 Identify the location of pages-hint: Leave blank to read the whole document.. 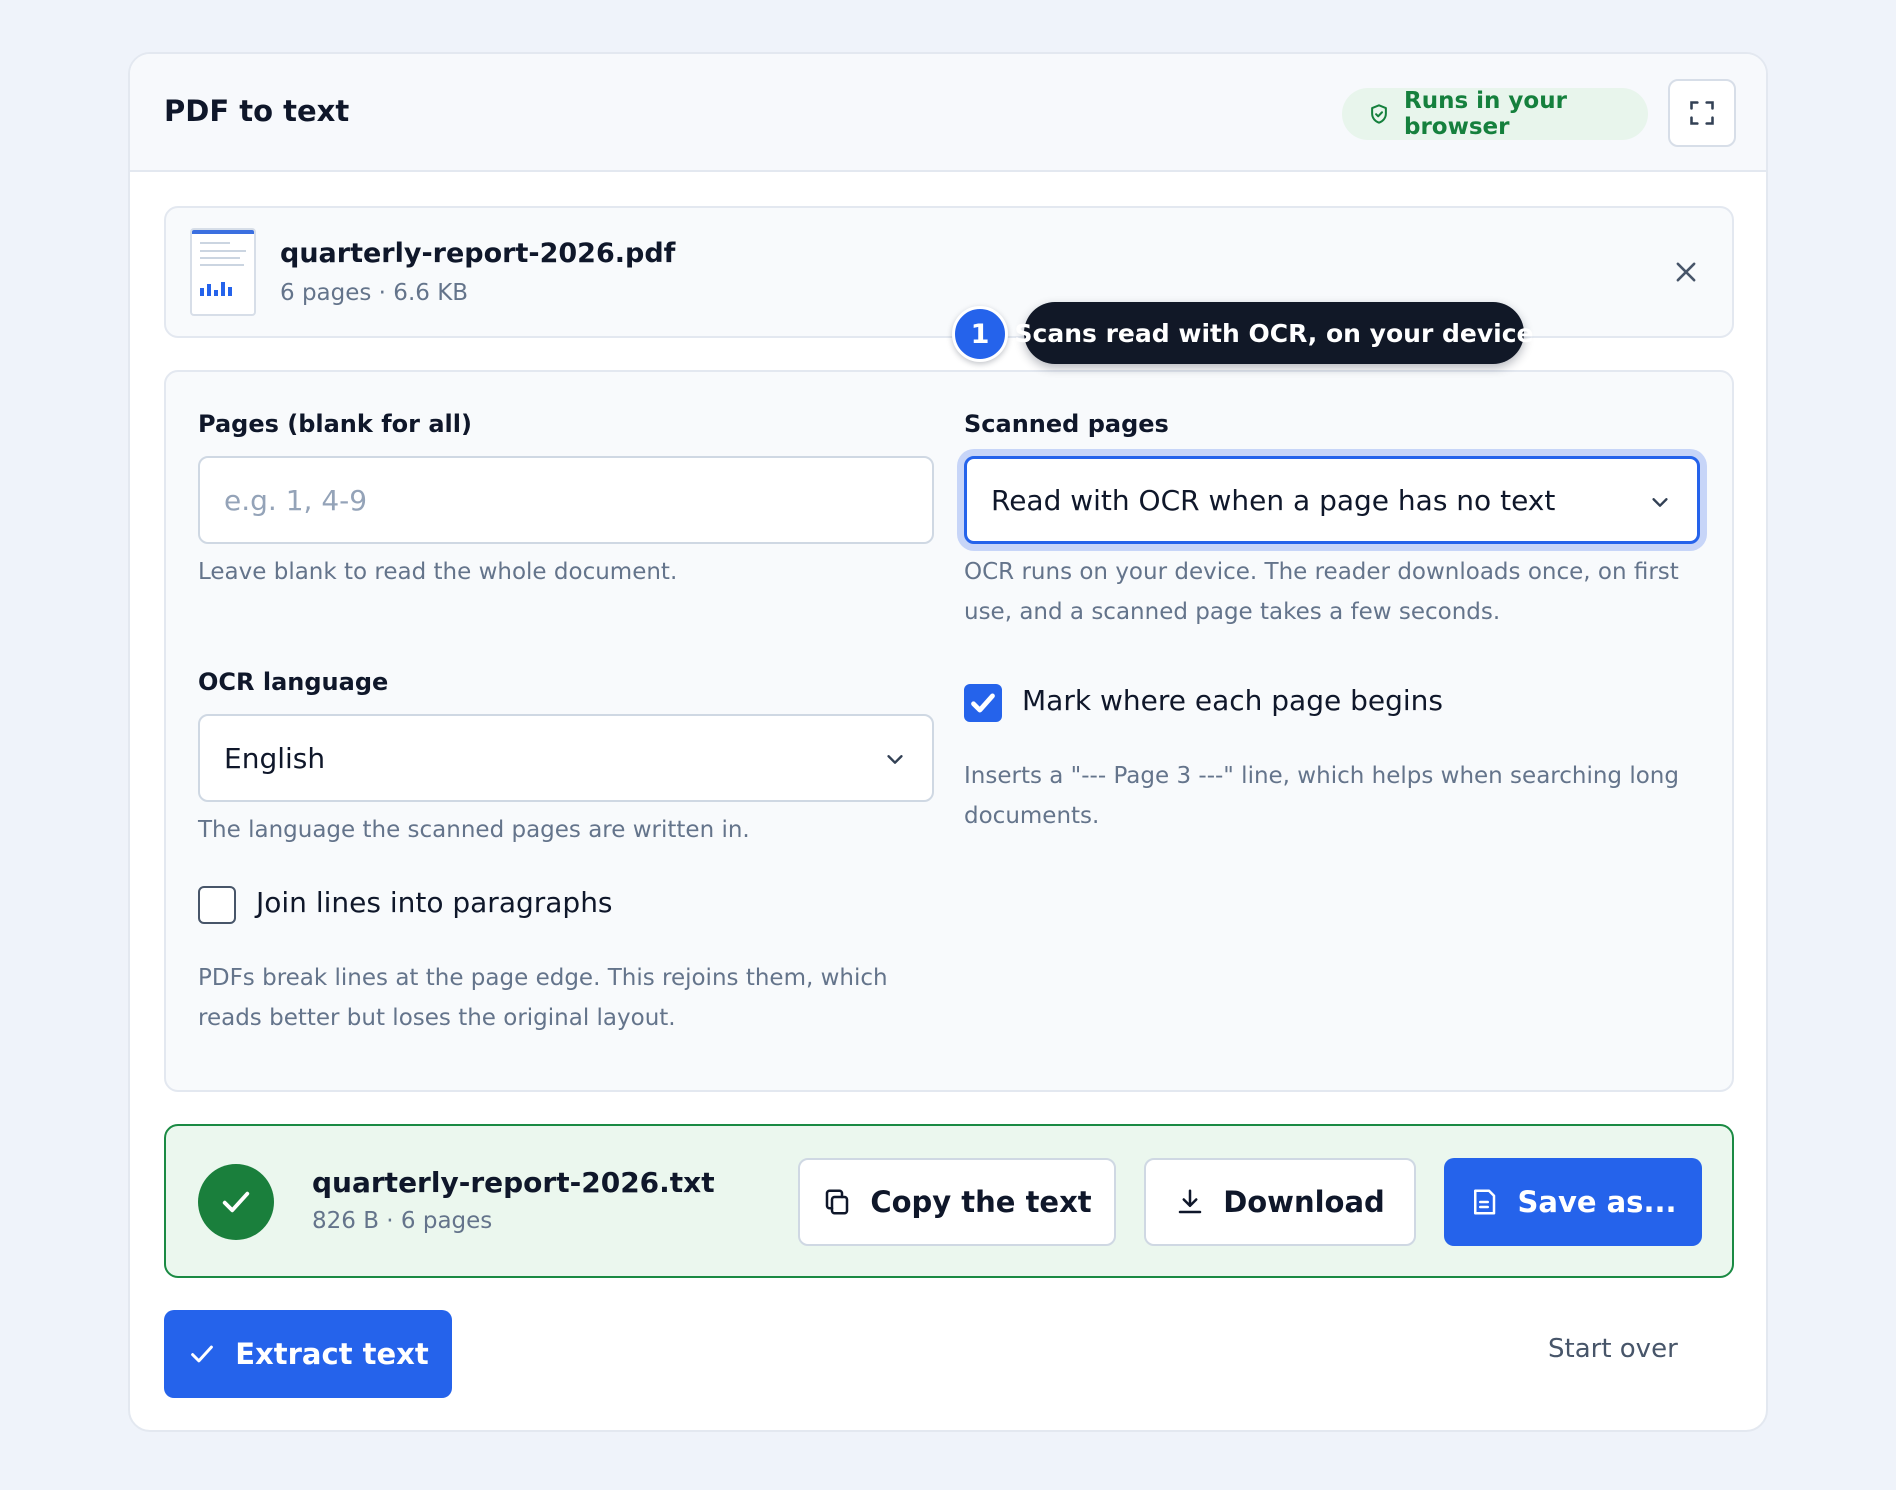
(438, 572).